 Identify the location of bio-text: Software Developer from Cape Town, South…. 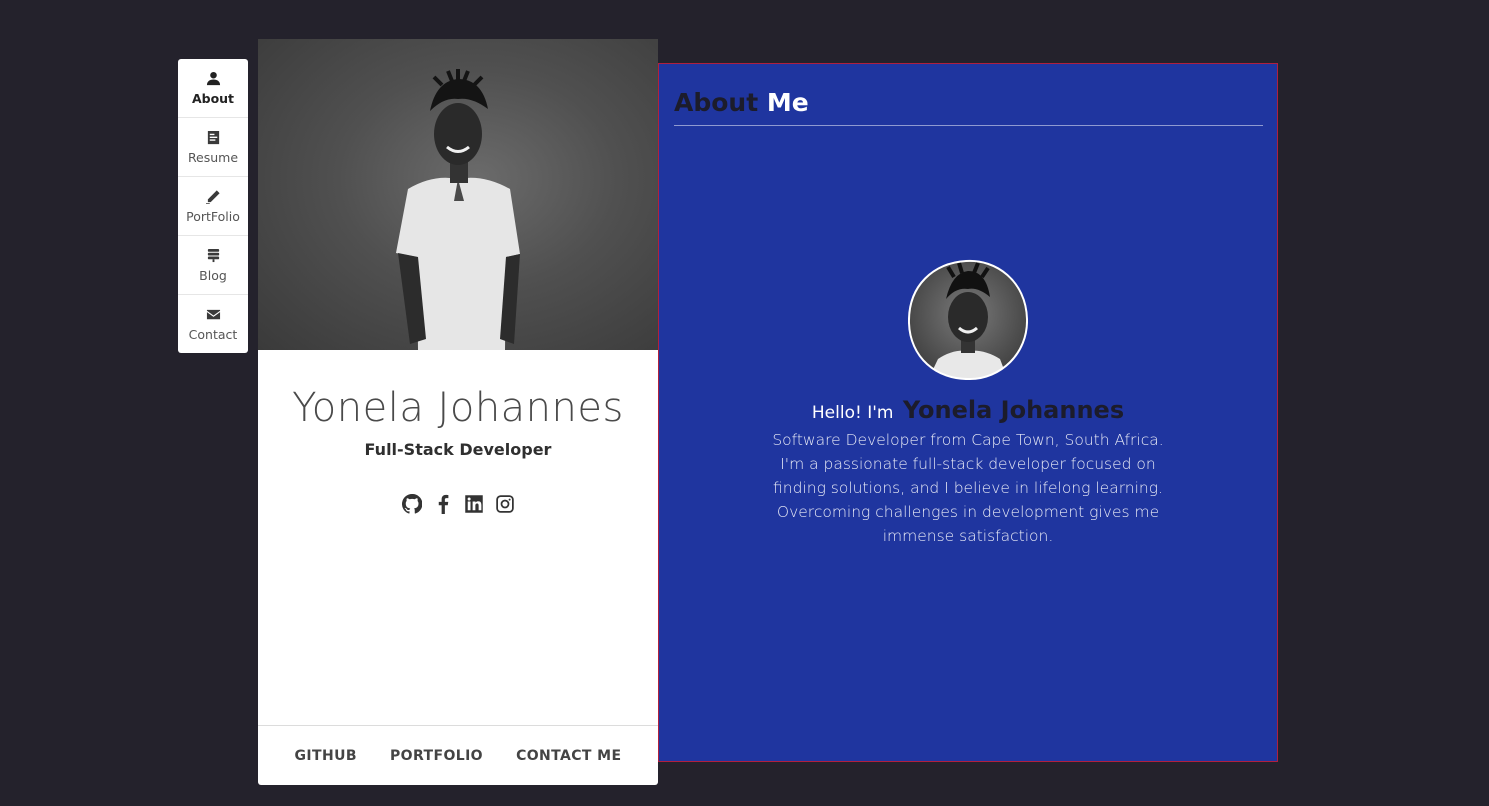
(968, 488).